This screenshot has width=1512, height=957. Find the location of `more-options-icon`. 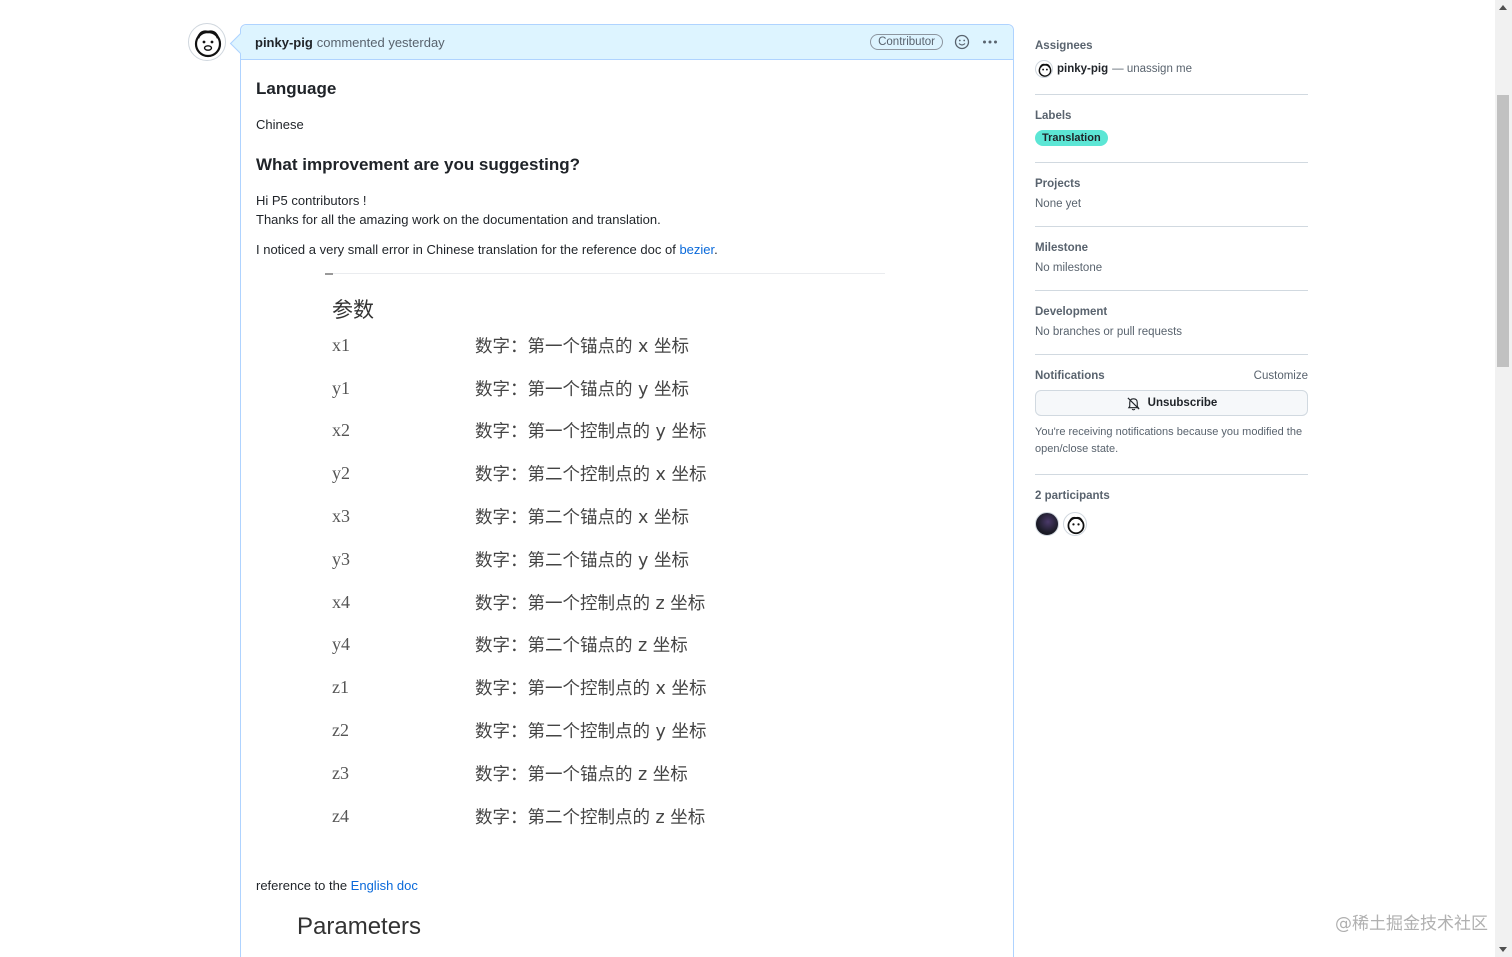

more-options-icon is located at coordinates (990, 42).